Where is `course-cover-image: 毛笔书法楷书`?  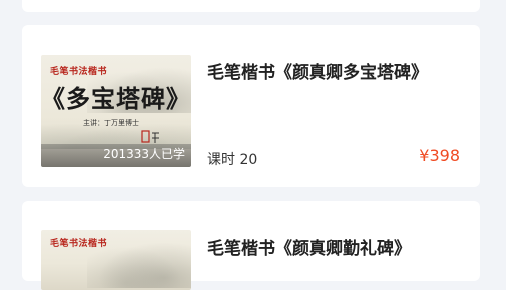
course-cover-image: 毛笔书法楷书 is located at coordinates (116, 260).